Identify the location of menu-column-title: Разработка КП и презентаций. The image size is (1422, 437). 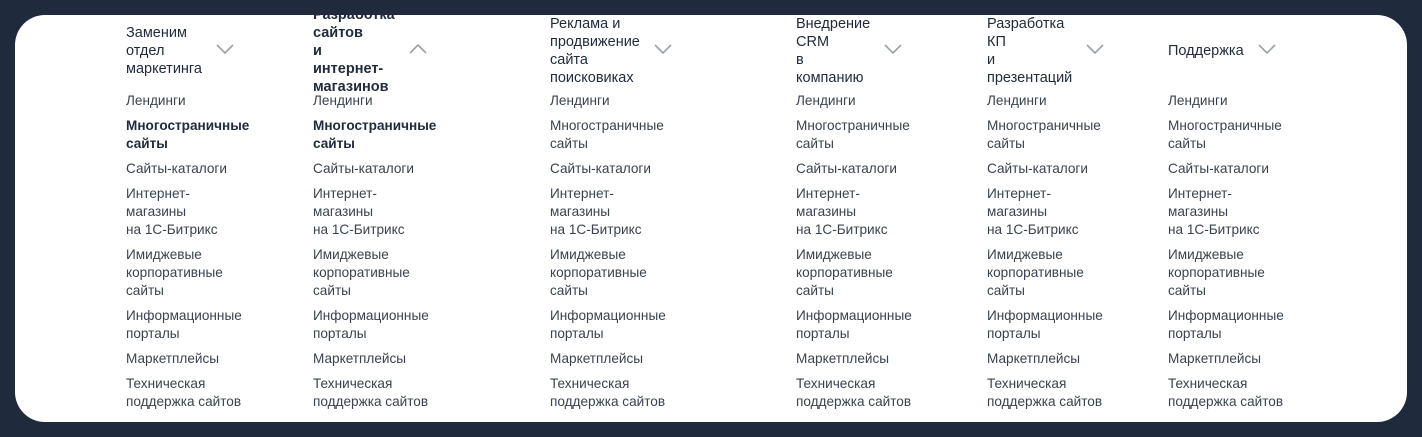
(1029, 51).